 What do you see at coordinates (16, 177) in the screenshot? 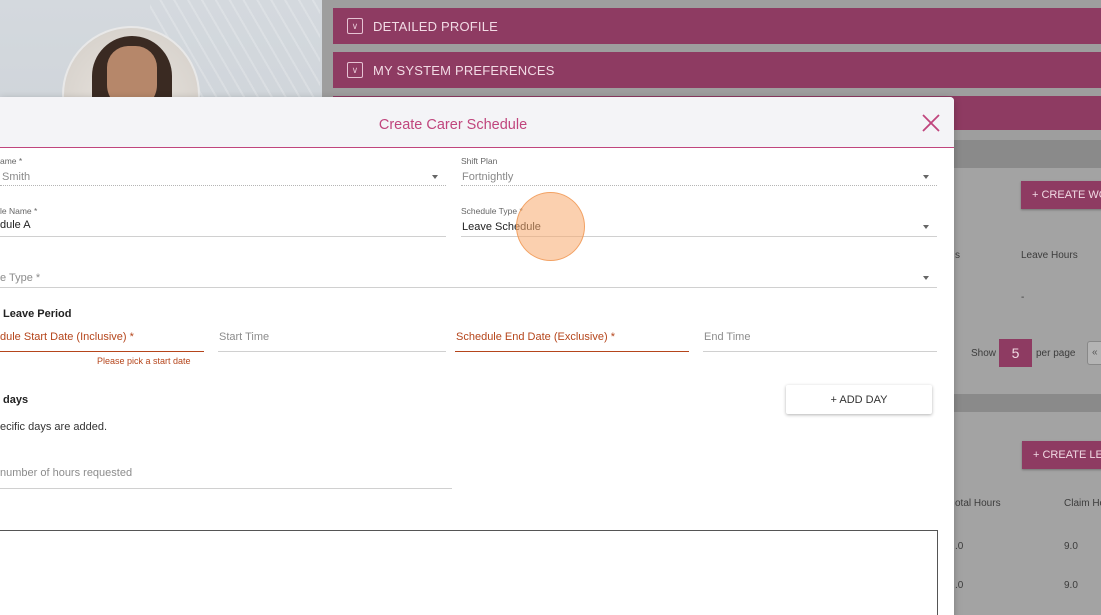
I see `carer-name-value: Smith` at bounding box center [16, 177].